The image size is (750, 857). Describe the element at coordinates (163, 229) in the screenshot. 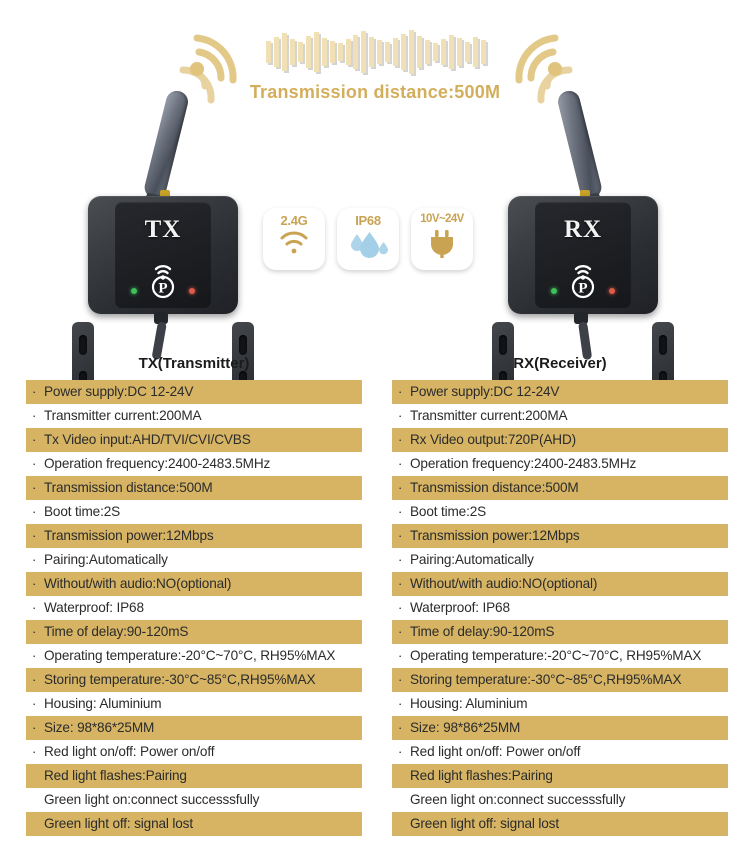

I see `module-label: TX` at that location.